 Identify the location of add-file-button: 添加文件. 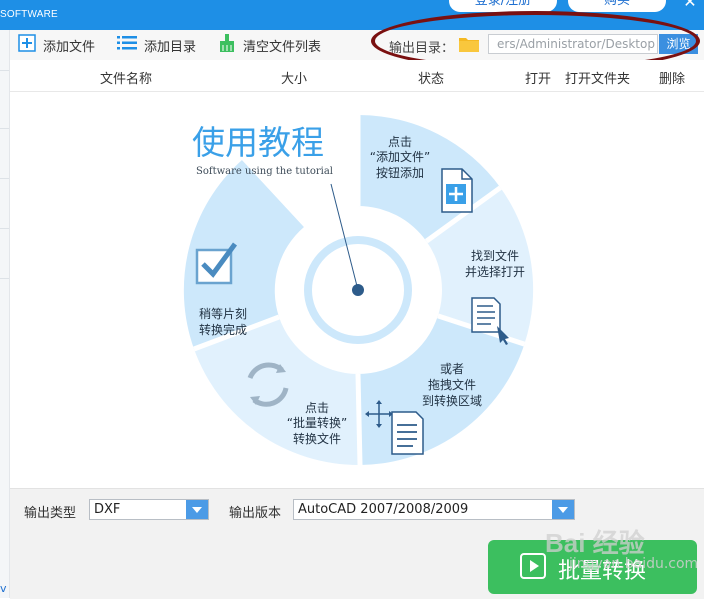
(56, 45).